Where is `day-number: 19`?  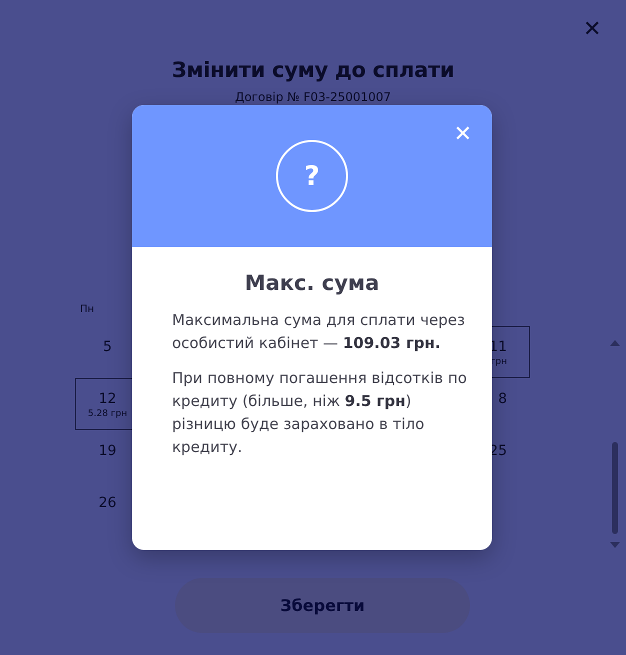 day-number: 19 is located at coordinates (107, 451).